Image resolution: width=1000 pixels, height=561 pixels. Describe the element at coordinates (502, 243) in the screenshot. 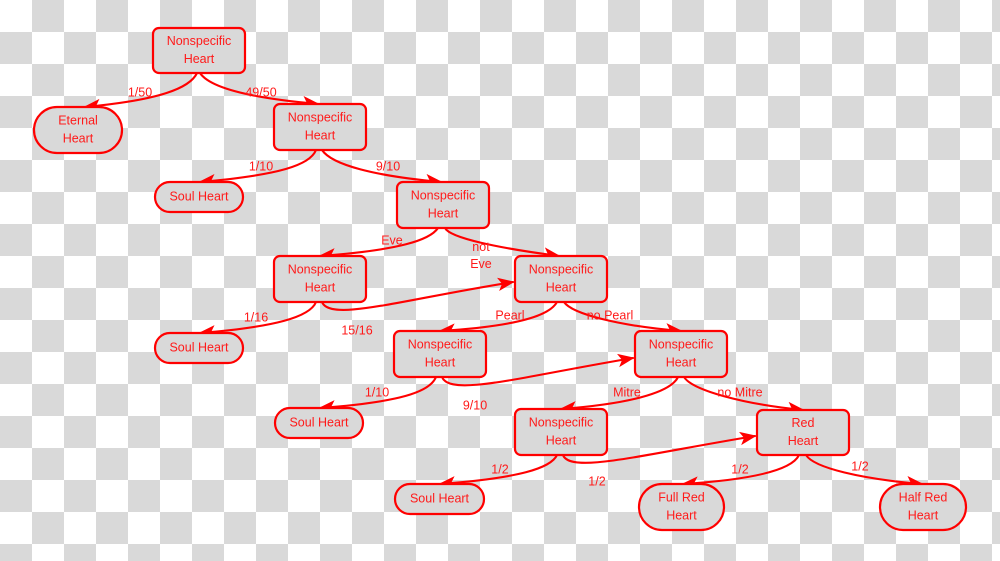

I see `edge-n4-to-n6` at that location.